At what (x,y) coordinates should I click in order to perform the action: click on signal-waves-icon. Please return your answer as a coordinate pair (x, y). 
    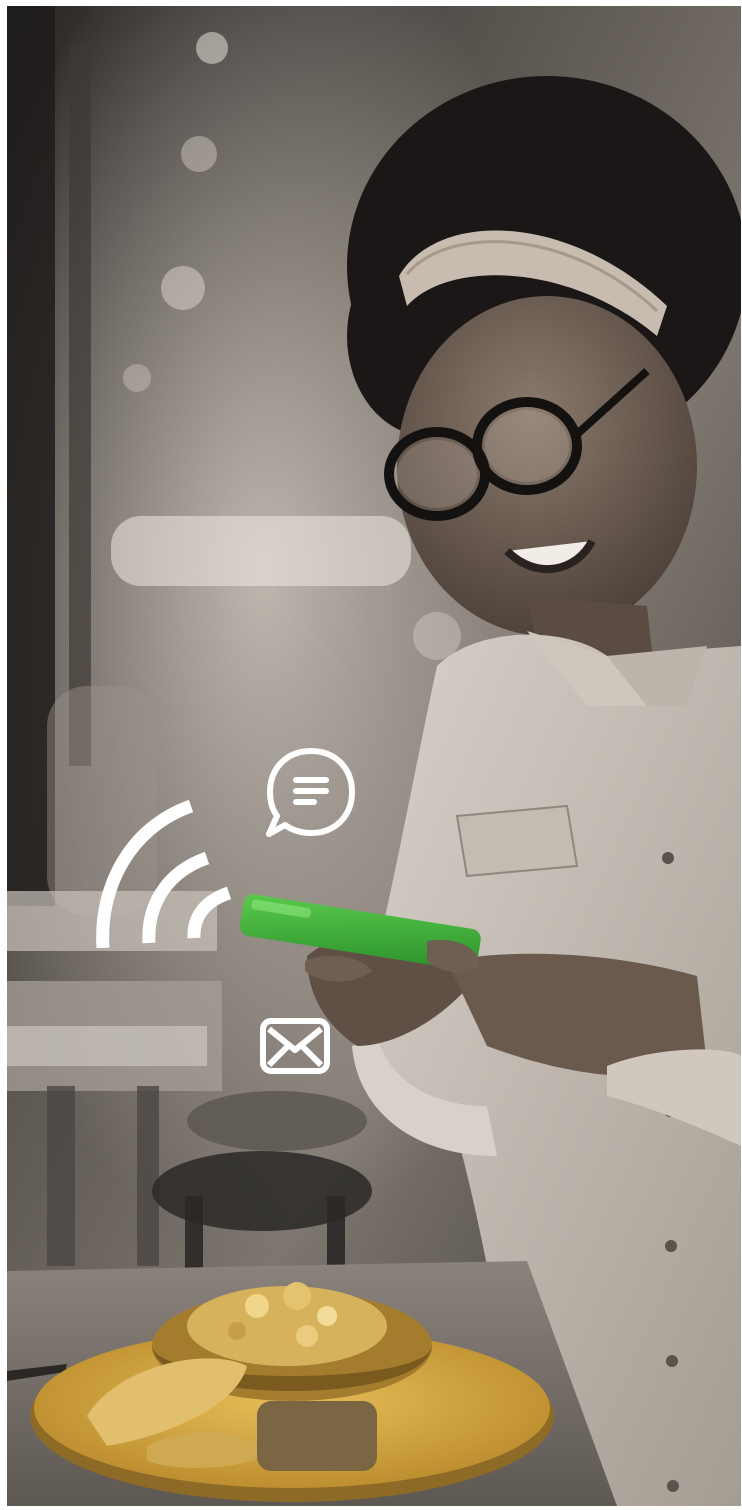
    Looking at the image, I should click on (164, 873).